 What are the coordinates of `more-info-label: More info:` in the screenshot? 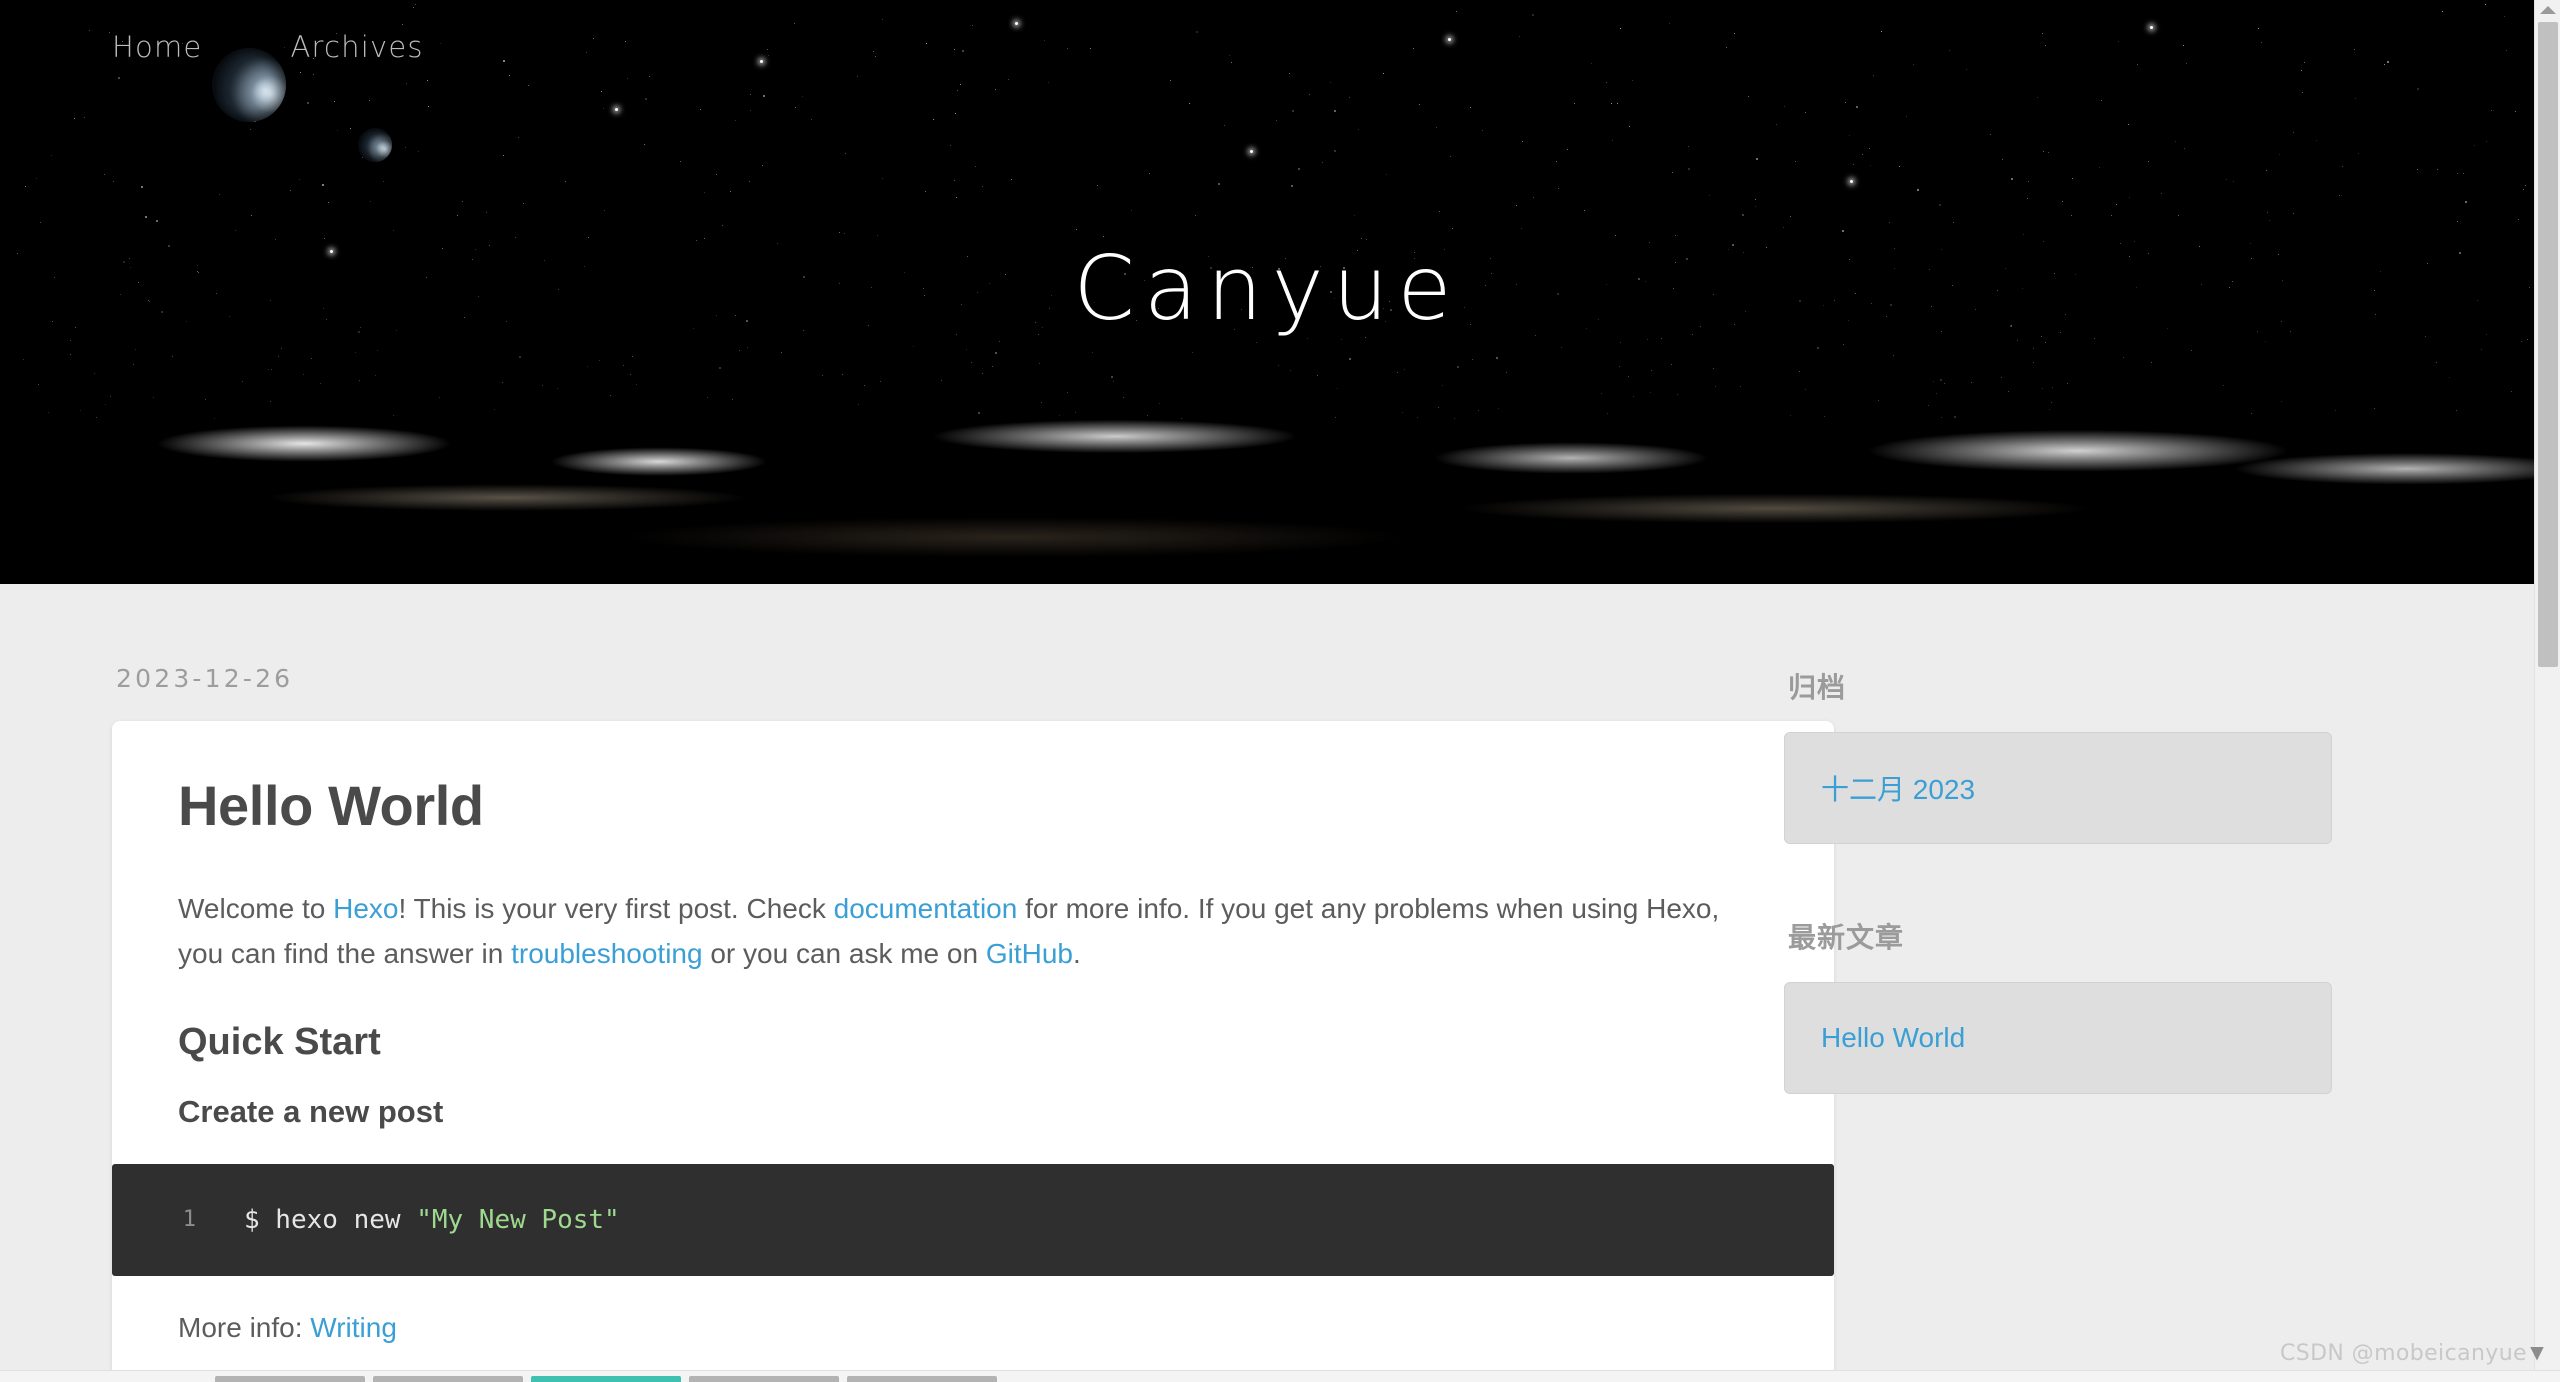 It's located at (244, 1327).